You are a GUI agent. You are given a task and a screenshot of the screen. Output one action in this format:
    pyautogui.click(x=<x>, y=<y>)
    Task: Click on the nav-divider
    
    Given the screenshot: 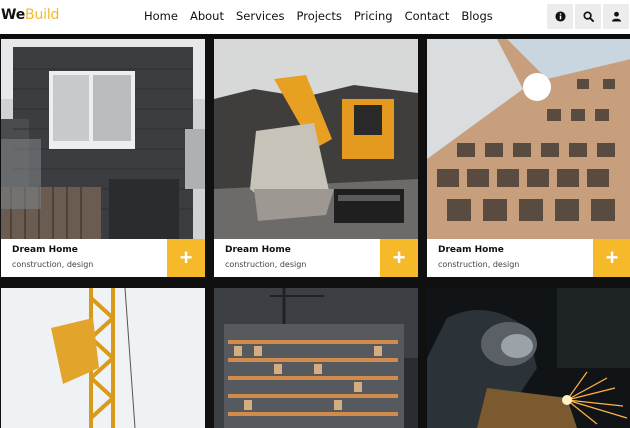 What is the action you would take?
    pyautogui.click(x=315, y=36)
    